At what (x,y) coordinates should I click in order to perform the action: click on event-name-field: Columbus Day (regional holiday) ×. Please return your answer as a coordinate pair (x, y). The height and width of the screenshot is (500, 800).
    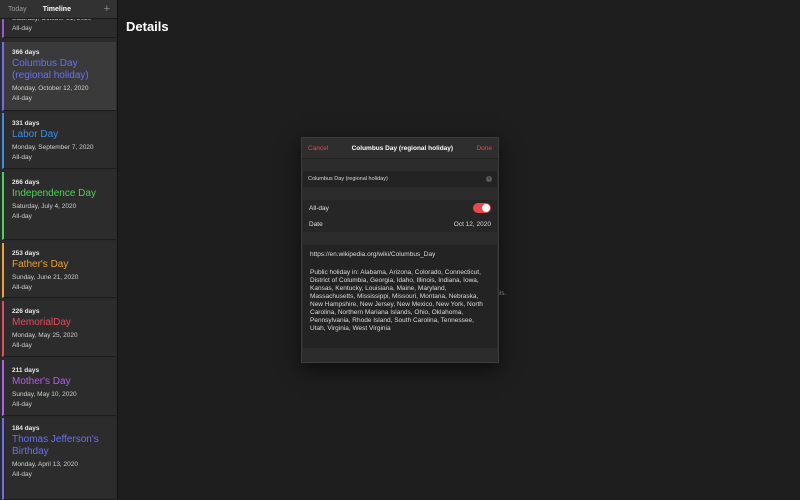
    Looking at the image, I should click on (400, 179).